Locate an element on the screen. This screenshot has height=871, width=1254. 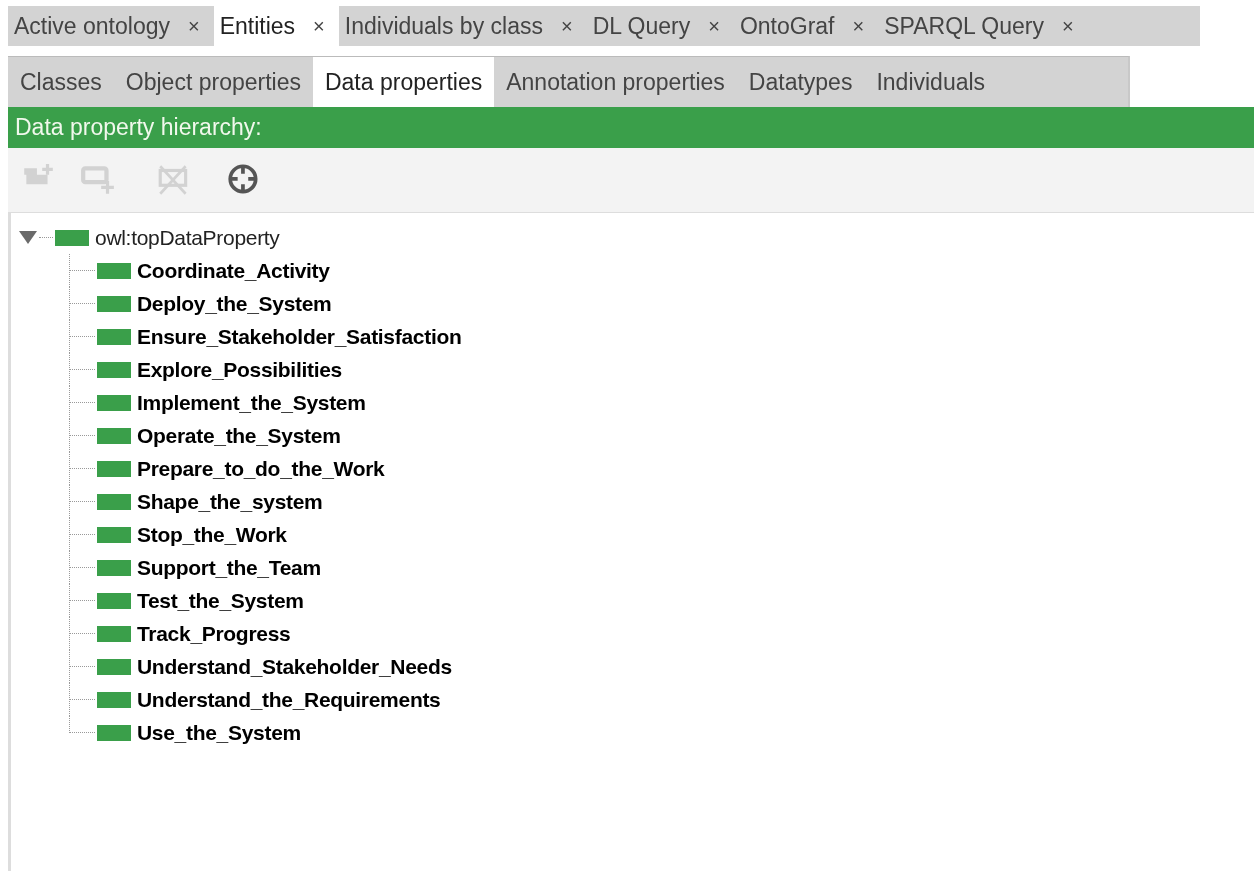
tree-item: Test_the_System is located at coordinates (220, 600).